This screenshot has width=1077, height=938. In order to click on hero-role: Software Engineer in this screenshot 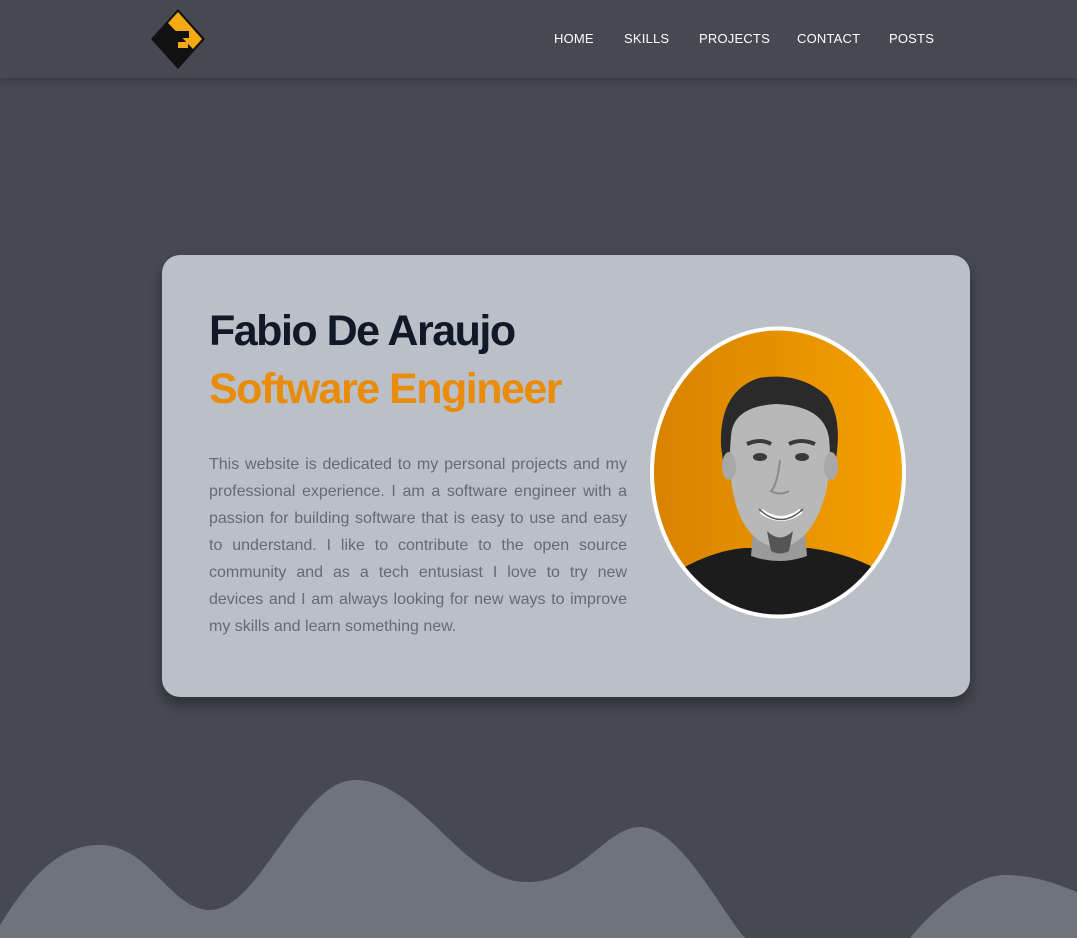, I will do `click(386, 389)`.